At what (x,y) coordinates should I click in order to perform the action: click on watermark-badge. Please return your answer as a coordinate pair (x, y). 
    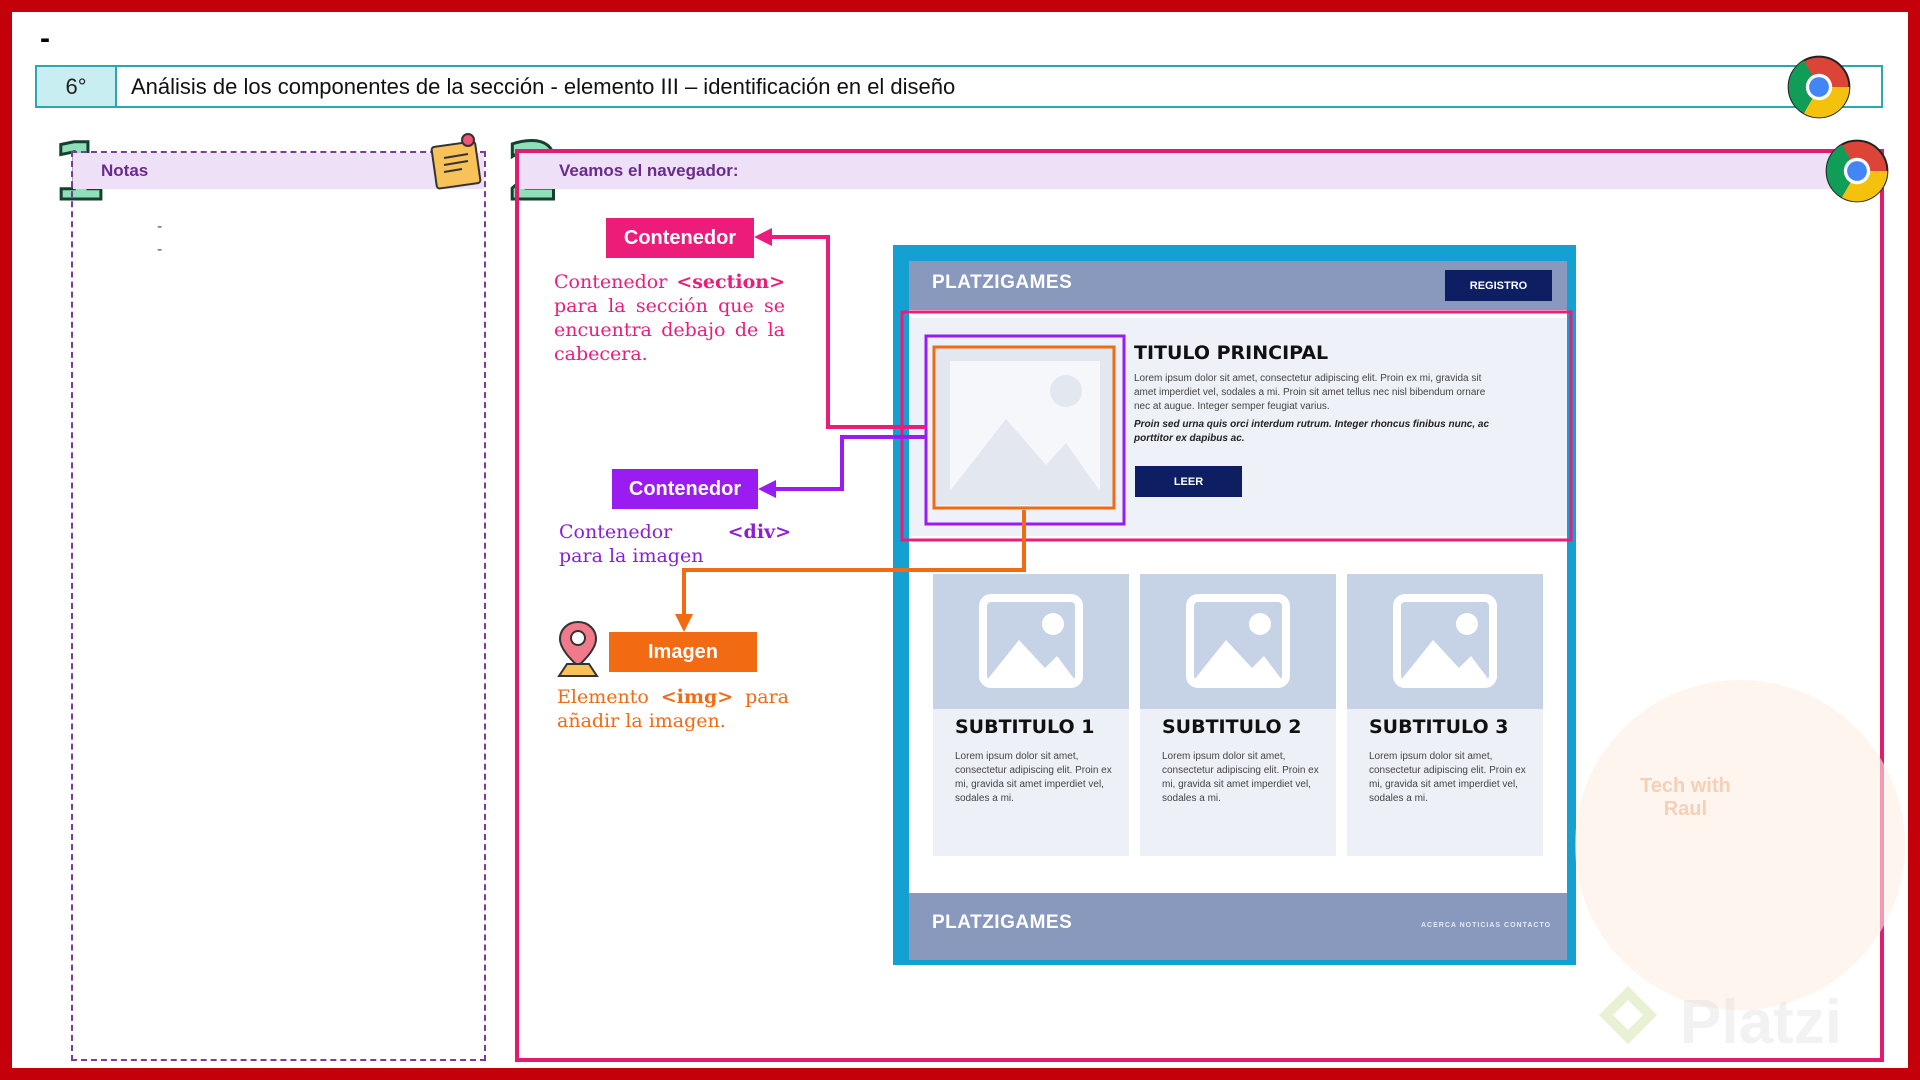
    Looking at the image, I should click on (1740, 845).